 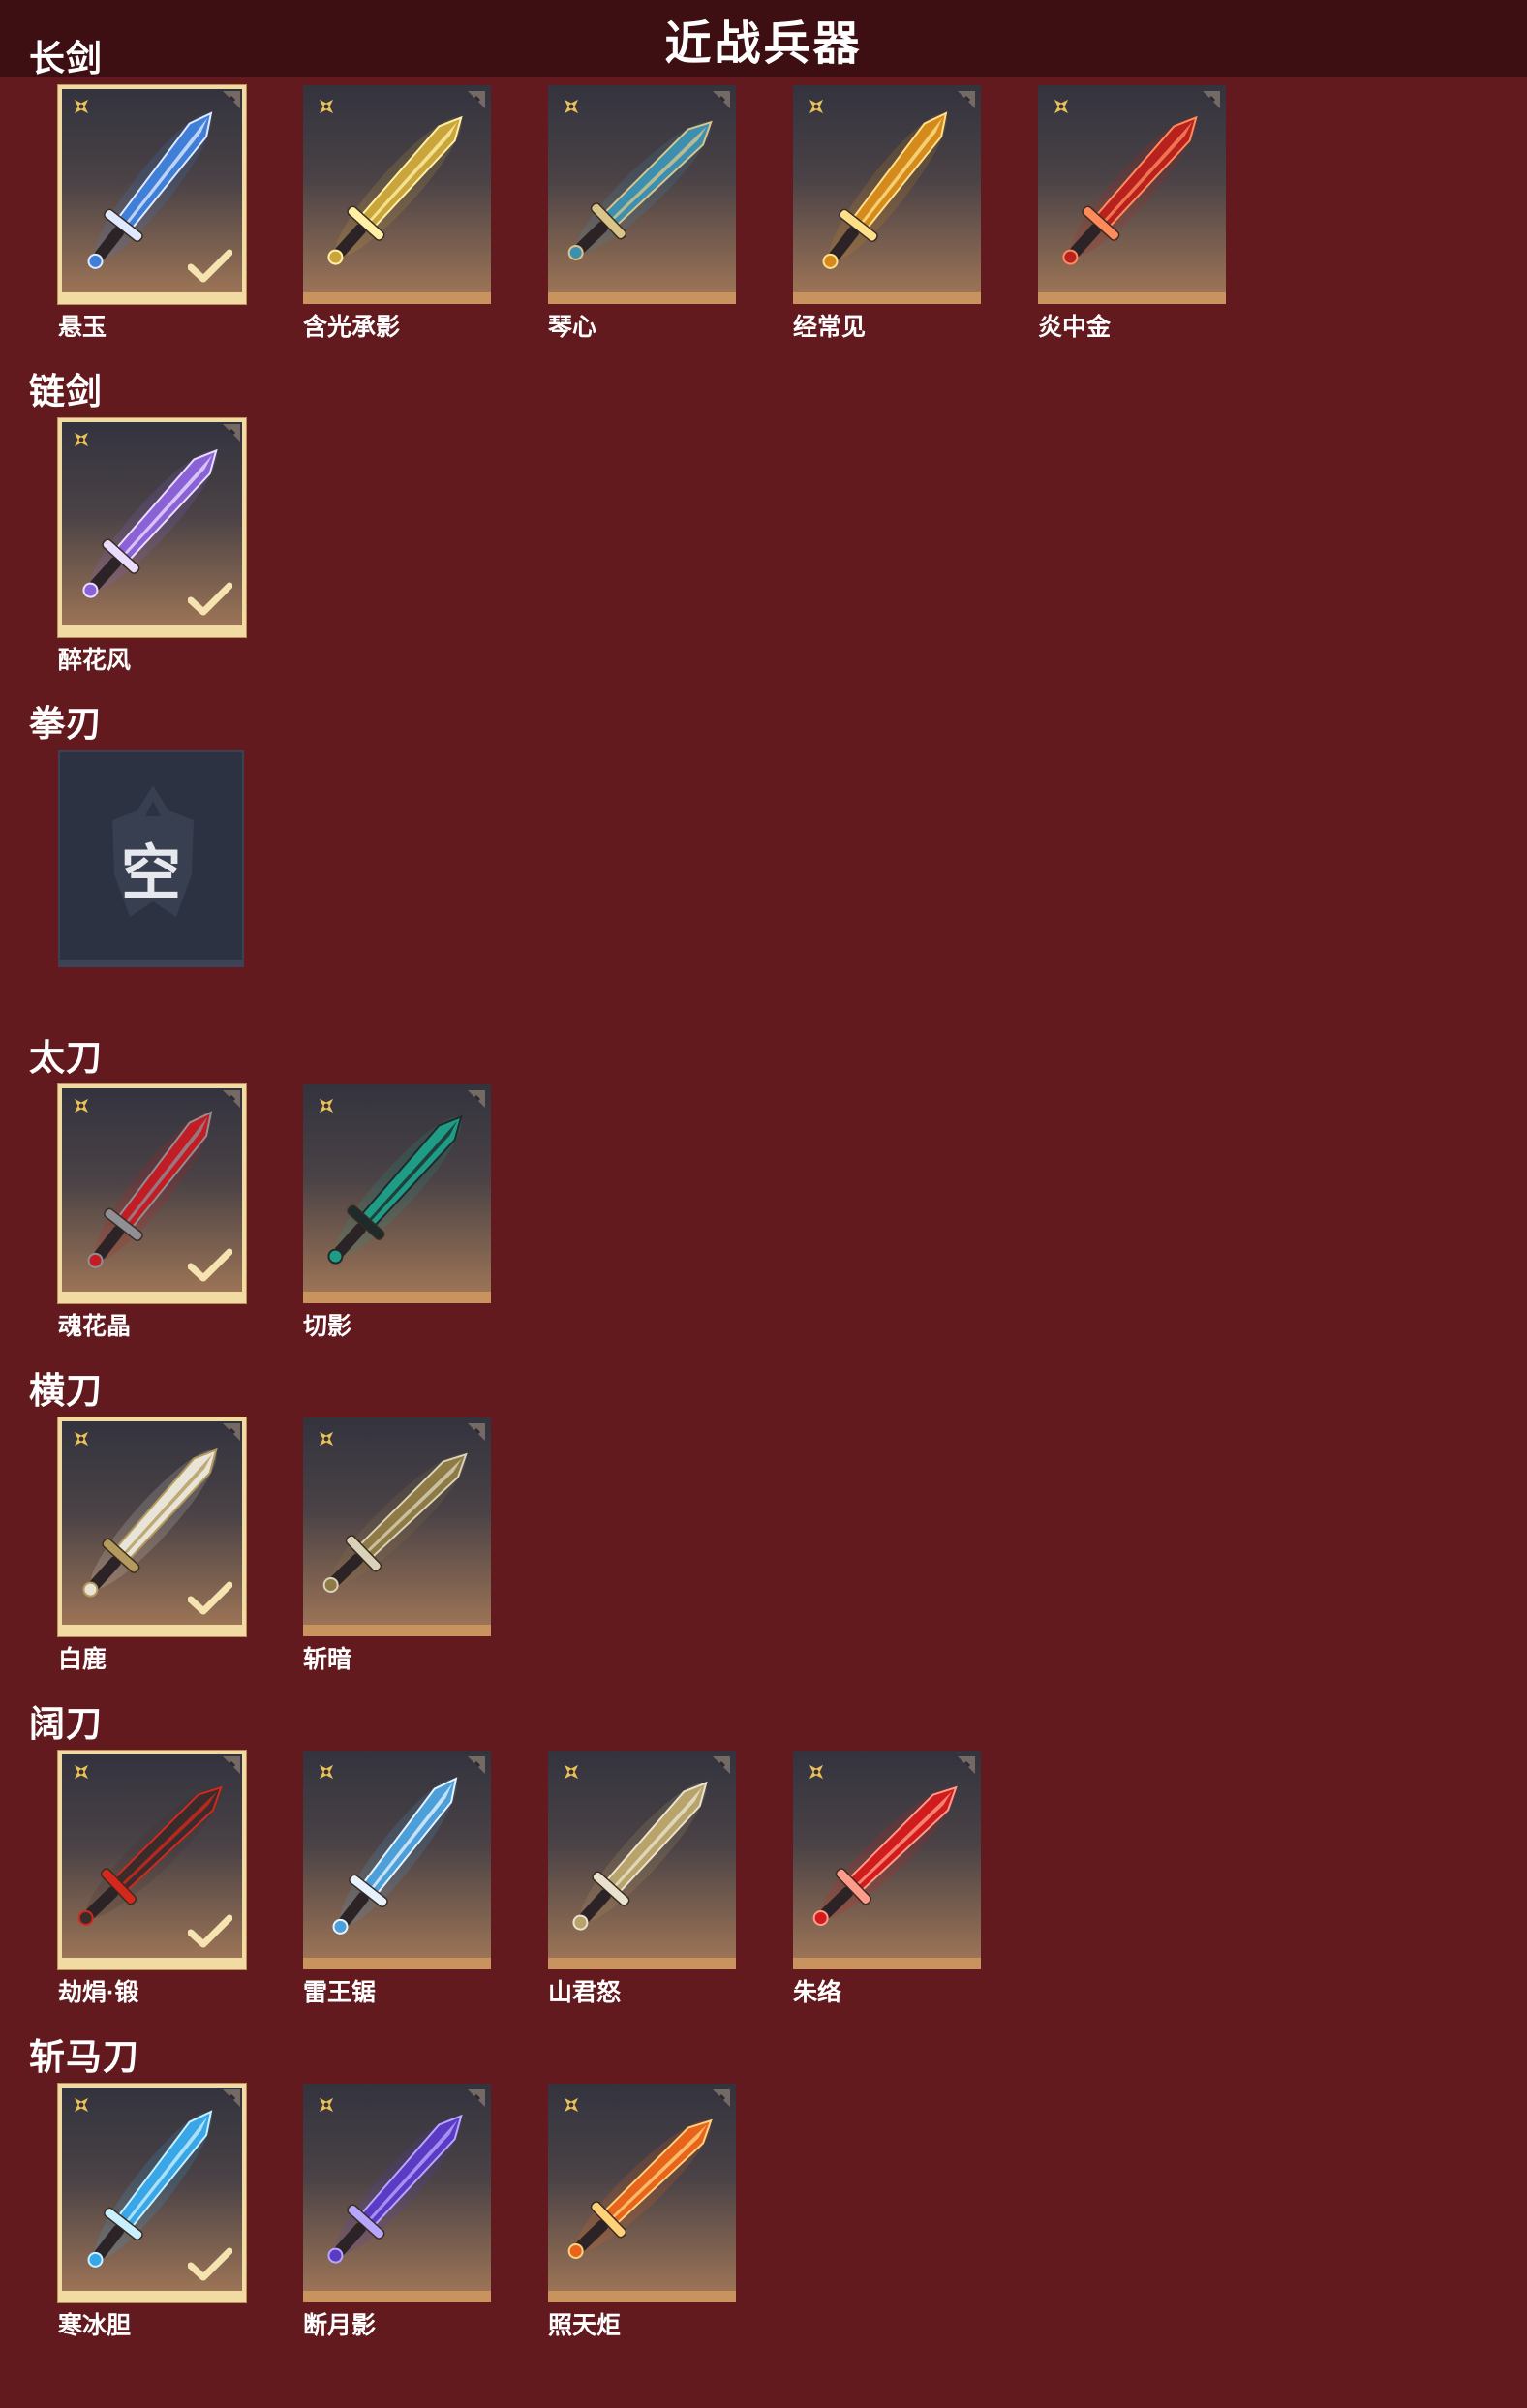 I want to click on weapon-card: 魂花晶, so click(x=152, y=1212).